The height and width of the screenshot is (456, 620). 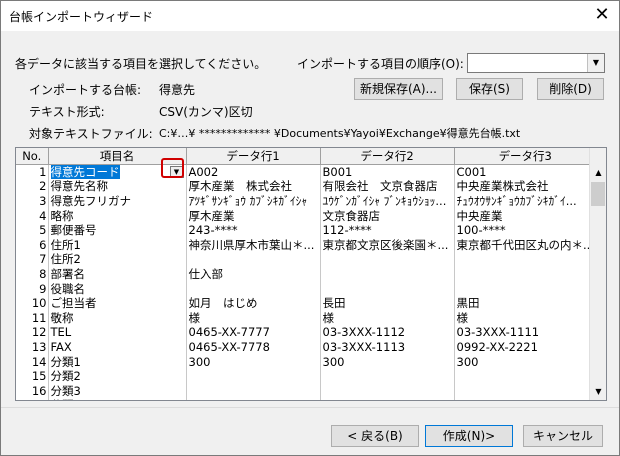 What do you see at coordinates (525, 318) in the screenshot?
I see `data-row3-cell: 様` at bounding box center [525, 318].